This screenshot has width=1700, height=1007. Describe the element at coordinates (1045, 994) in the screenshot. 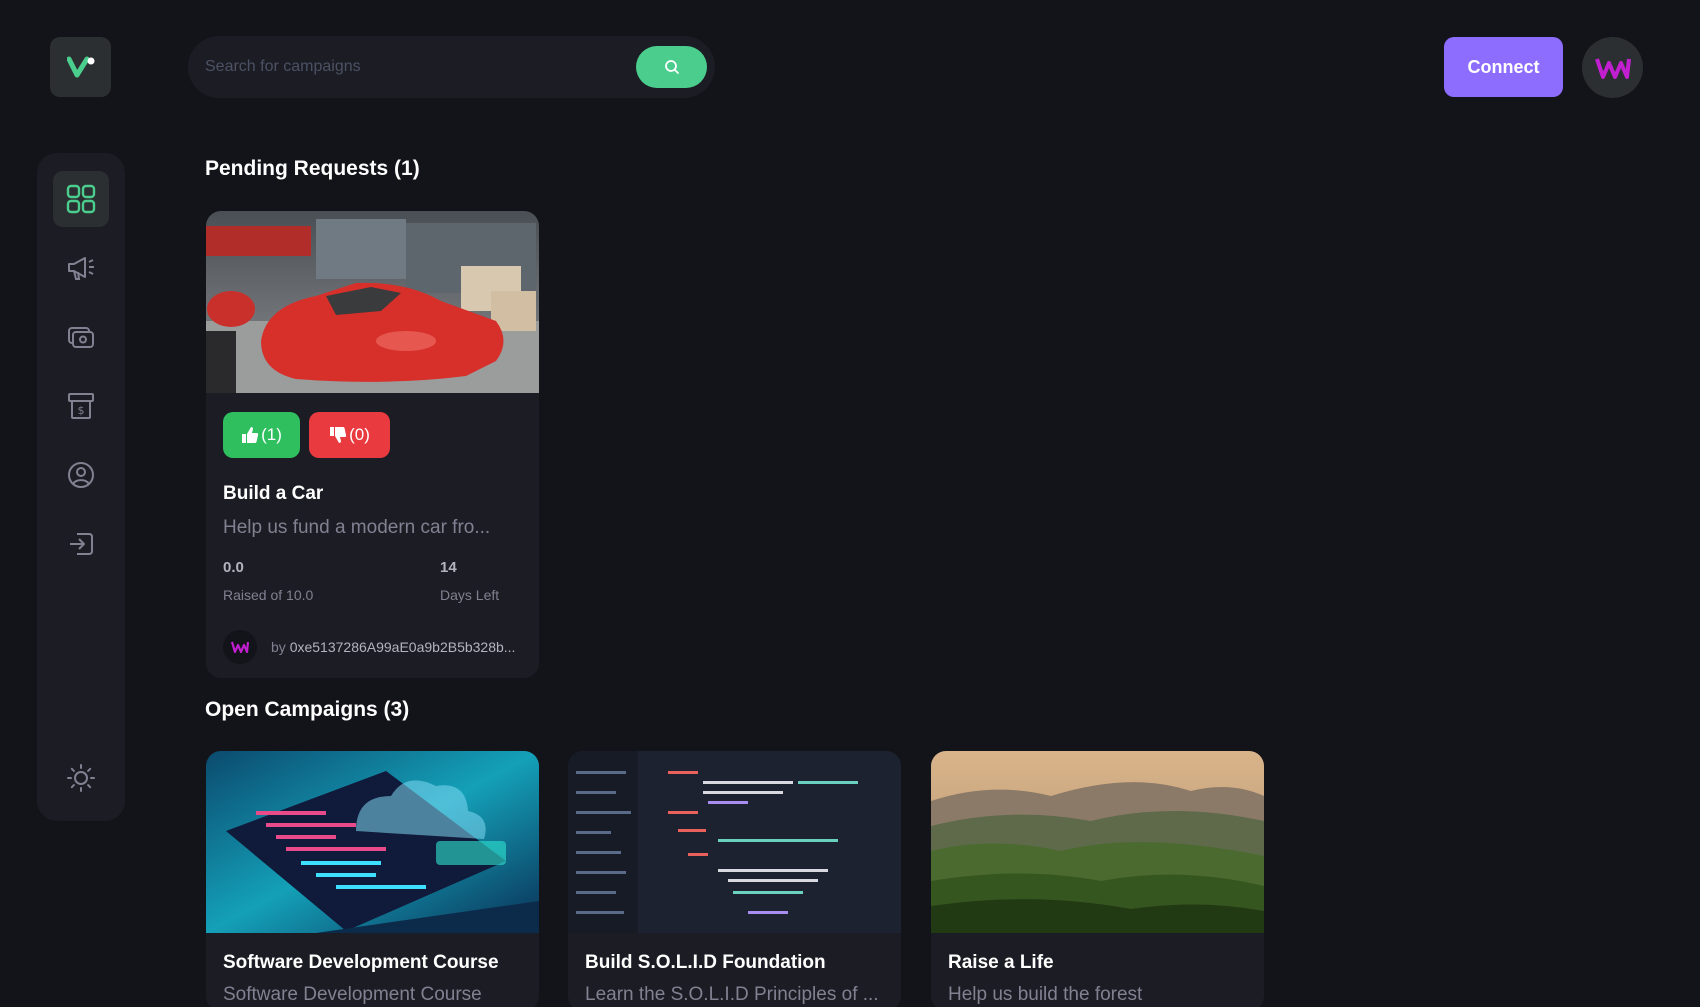

I see `campaign-description: Help us build the forest` at that location.